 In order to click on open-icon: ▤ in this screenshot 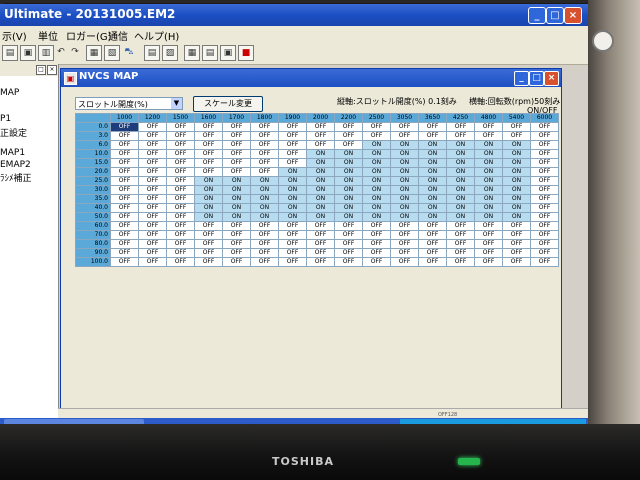, I will do `click(10, 53)`.